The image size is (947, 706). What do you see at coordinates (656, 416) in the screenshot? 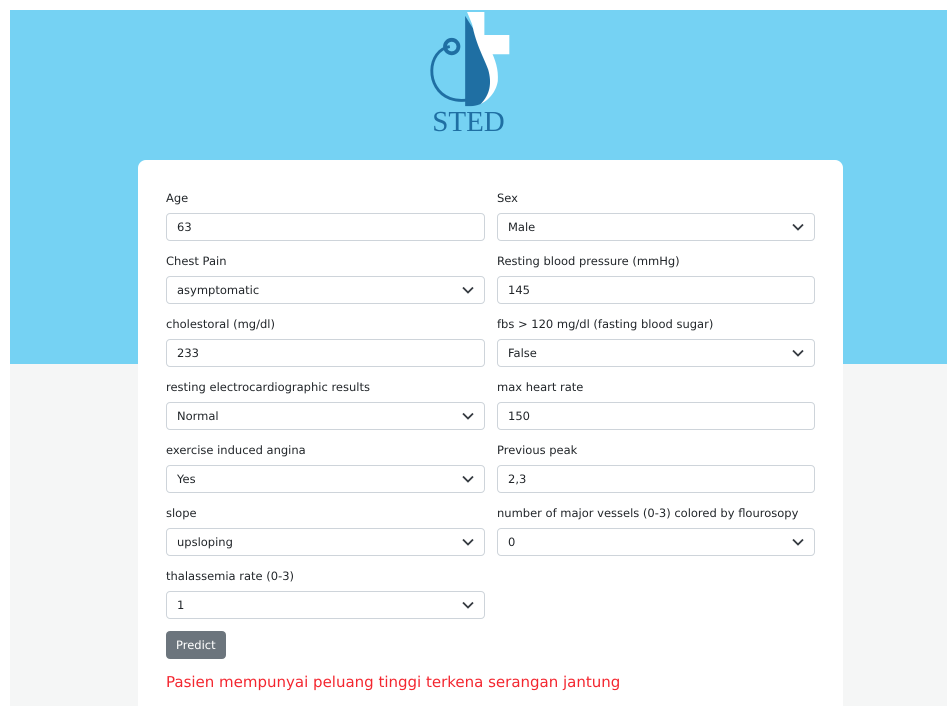
I see `input-field: 150` at bounding box center [656, 416].